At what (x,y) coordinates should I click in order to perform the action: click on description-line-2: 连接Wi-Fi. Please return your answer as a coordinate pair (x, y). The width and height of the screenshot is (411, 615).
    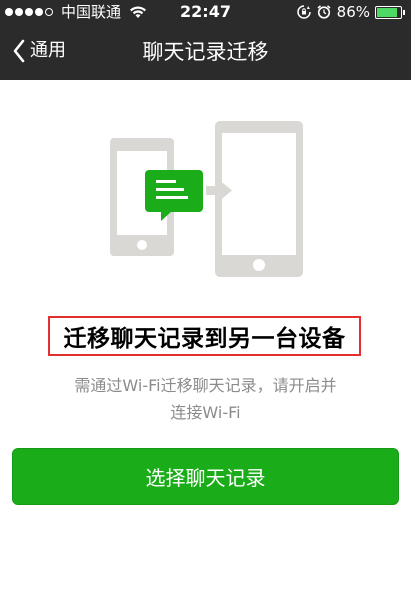
    Looking at the image, I should click on (205, 412).